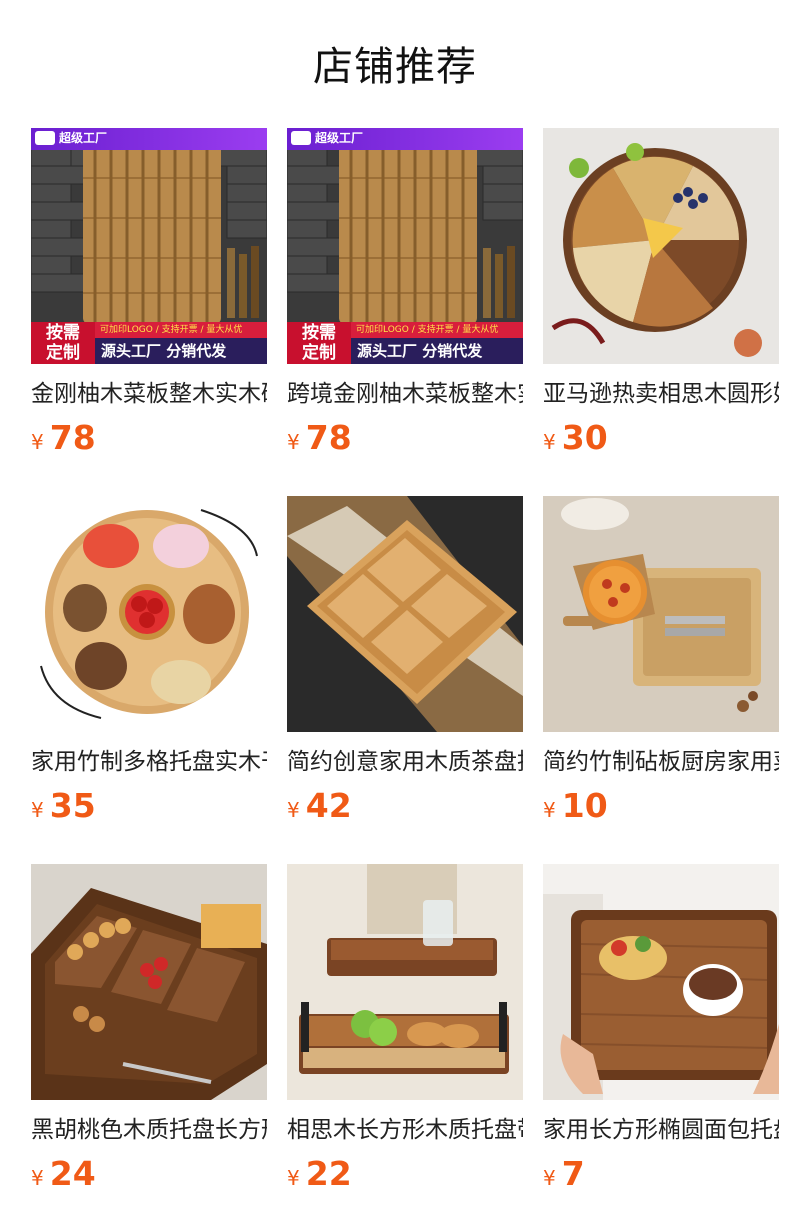 This screenshot has width=790, height=1232. I want to click on bamboo-cutting-board-pizza-image, so click(661, 614).